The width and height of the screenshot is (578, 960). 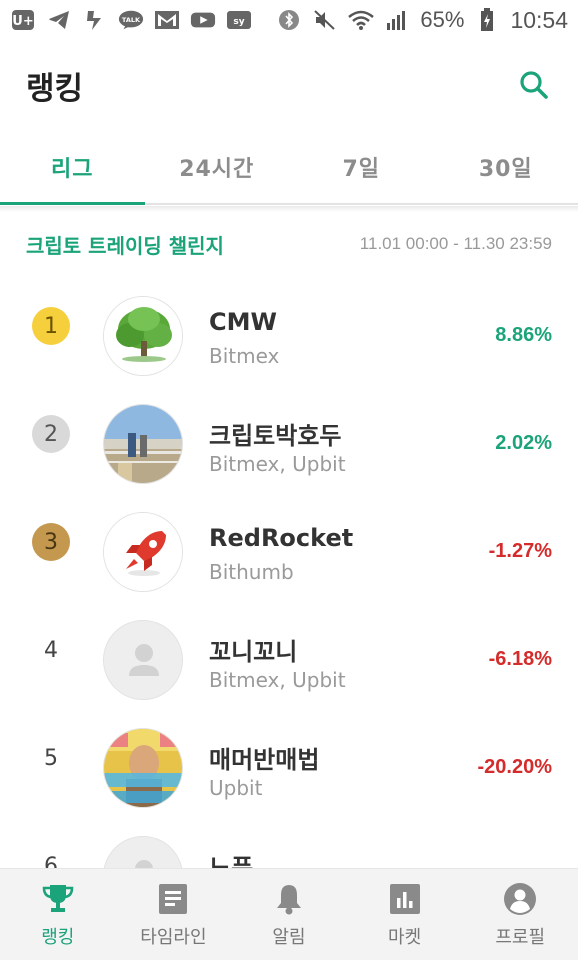 I want to click on app-header: 랭킹, so click(x=289, y=85).